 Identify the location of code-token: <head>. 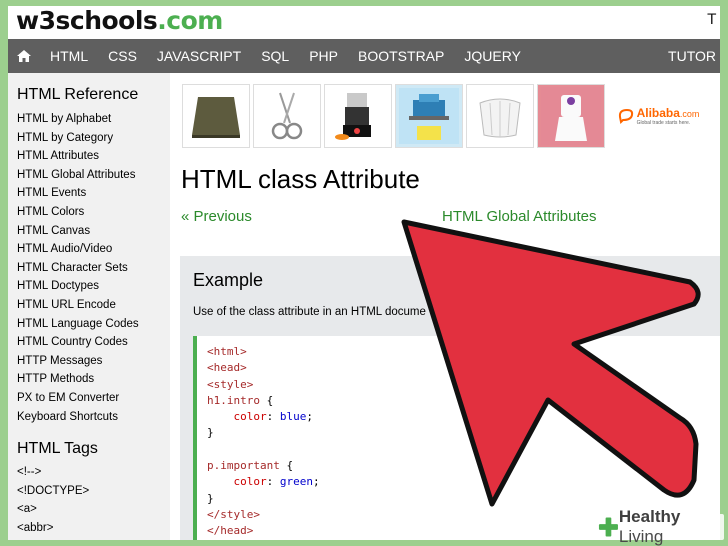
(227, 368).